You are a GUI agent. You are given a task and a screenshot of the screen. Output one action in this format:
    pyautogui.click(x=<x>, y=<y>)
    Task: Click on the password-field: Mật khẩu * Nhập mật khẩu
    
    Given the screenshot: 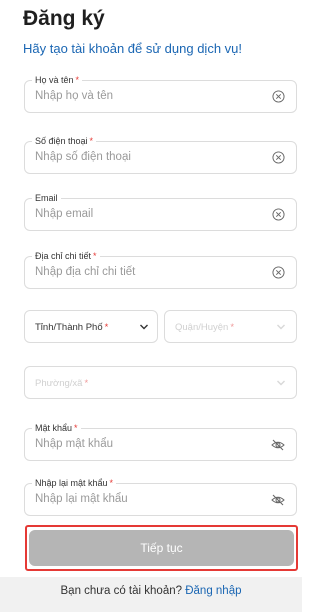 What is the action you would take?
    pyautogui.click(x=160, y=442)
    